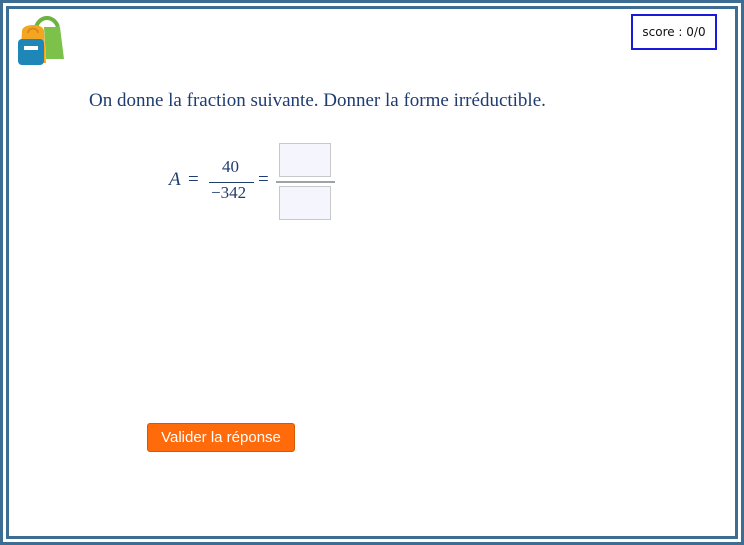 Image resolution: width=744 pixels, height=545 pixels. Describe the element at coordinates (305, 182) in the screenshot. I see `answer-fraction-bar` at that location.